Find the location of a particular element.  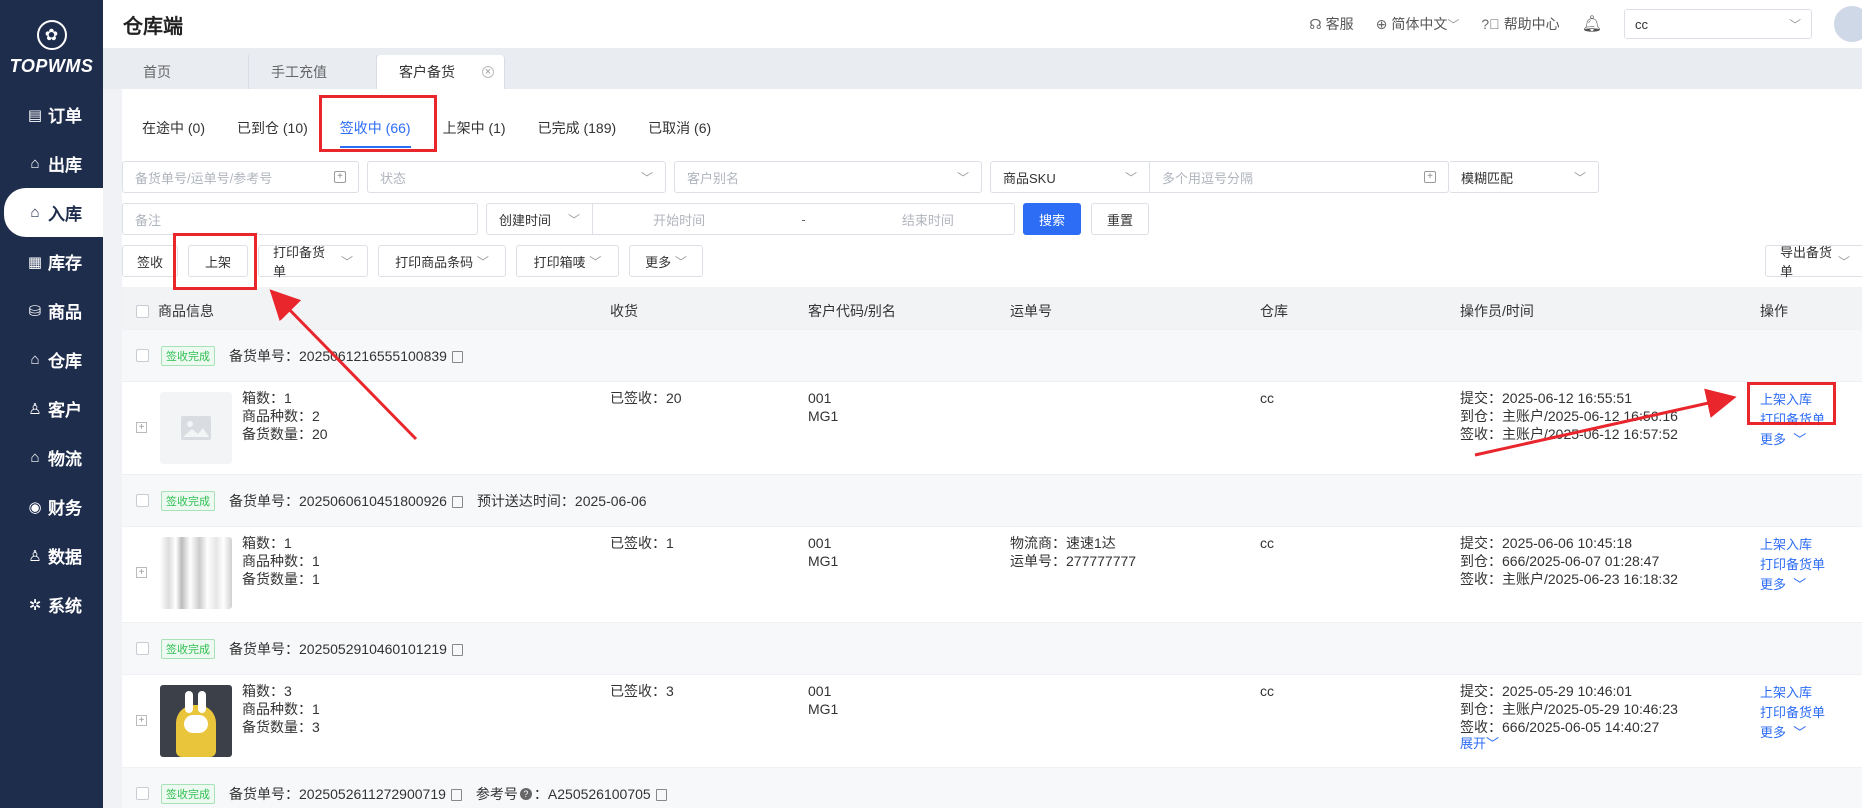

sidebar-item-label: 仓库 is located at coordinates (65, 361).